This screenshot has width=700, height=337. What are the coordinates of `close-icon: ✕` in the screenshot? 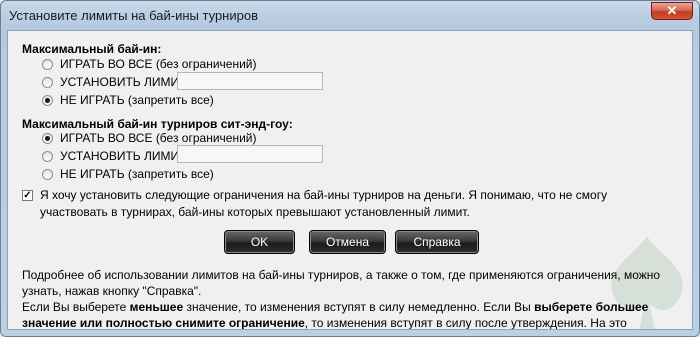 It's located at (672, 10).